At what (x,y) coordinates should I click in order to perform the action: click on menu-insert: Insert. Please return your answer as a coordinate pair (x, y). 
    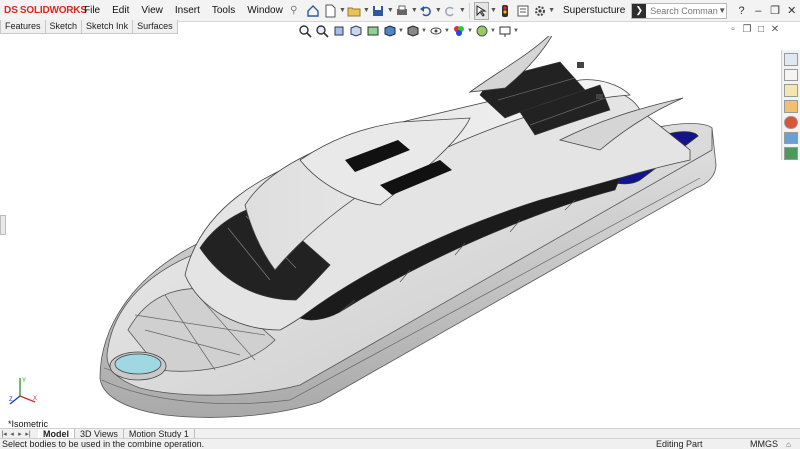
    Looking at the image, I should click on (187, 10).